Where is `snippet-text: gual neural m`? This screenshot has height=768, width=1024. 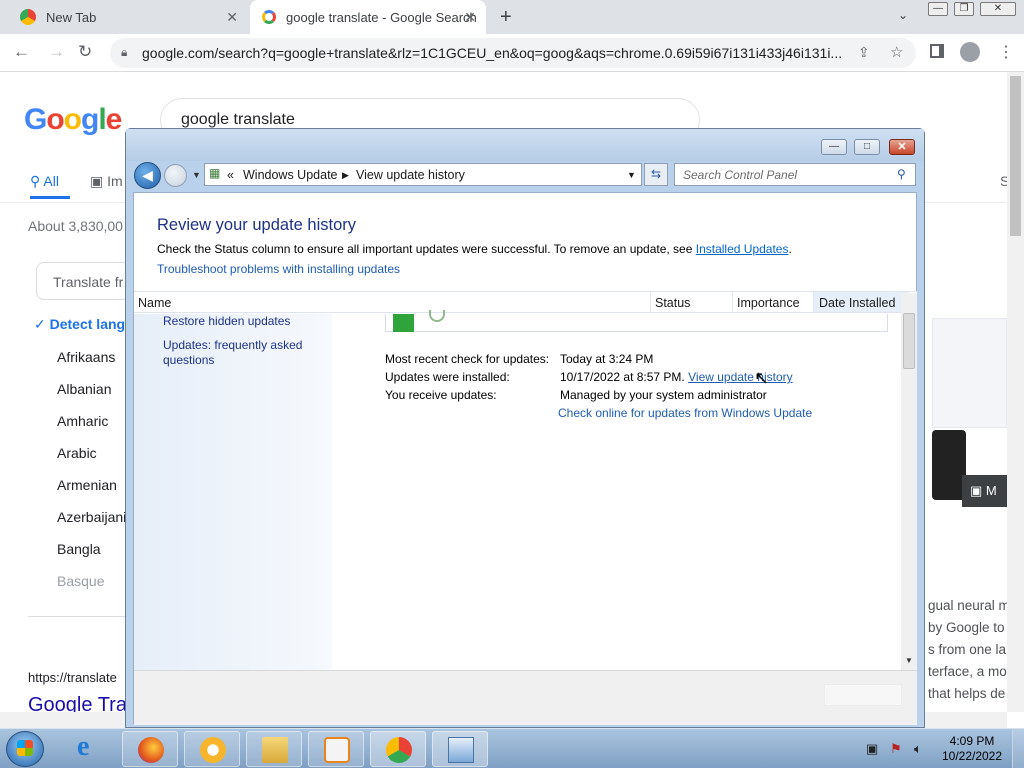 snippet-text: gual neural m is located at coordinates (969, 605).